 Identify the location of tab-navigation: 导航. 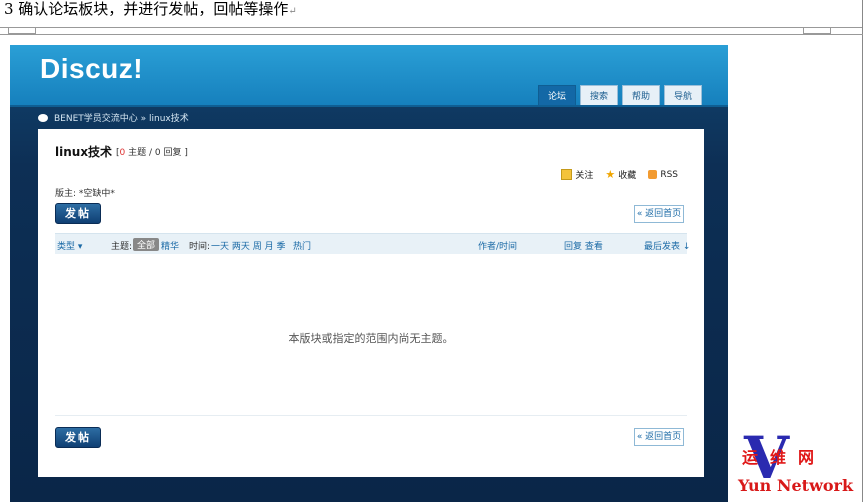
(682, 95).